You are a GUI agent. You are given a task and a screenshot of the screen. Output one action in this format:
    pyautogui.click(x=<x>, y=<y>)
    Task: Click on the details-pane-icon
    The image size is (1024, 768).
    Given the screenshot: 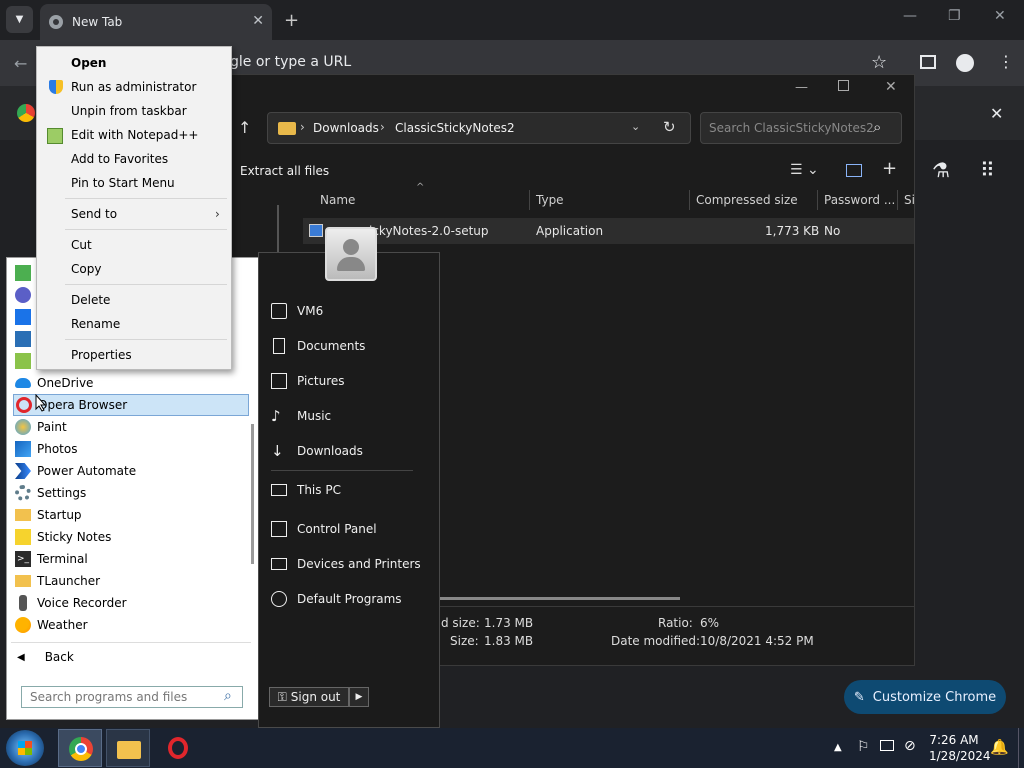 What is the action you would take?
    pyautogui.click(x=854, y=170)
    